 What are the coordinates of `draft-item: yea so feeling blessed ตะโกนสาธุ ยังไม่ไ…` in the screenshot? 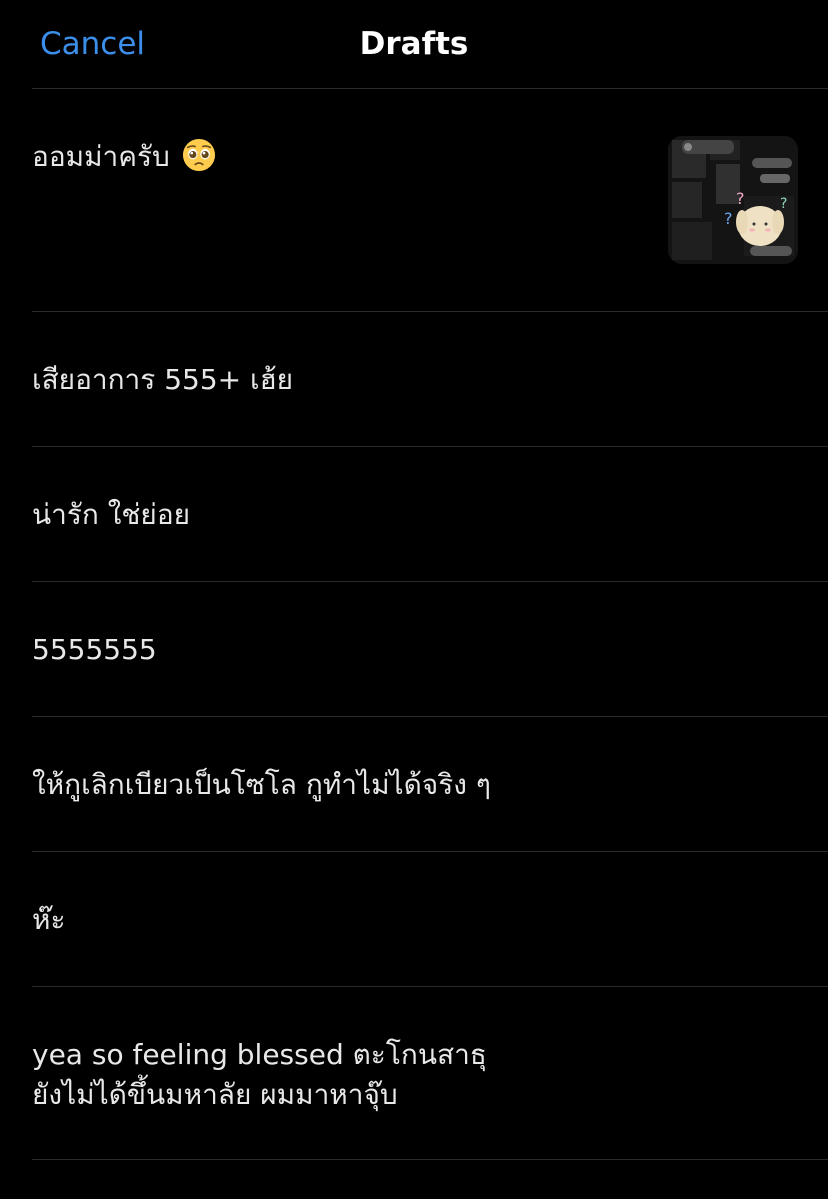 It's located at (414, 1073).